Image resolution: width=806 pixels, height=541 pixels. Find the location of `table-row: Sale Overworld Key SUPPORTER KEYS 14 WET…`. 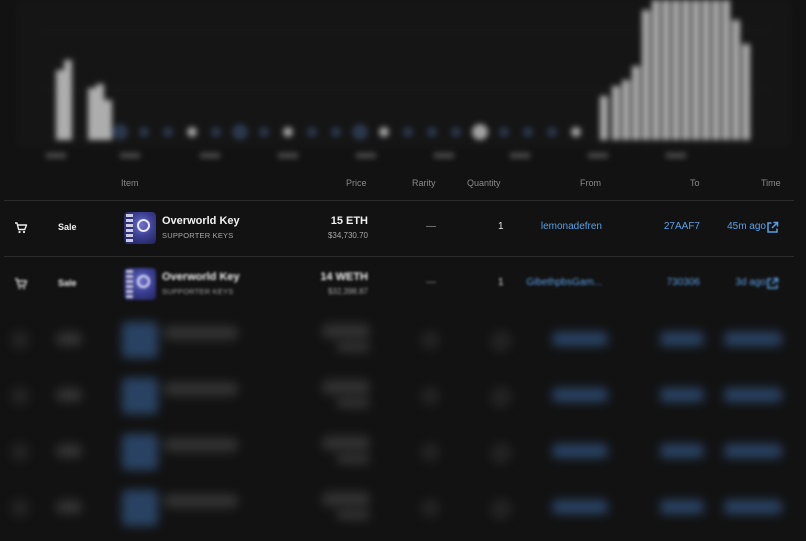

table-row: Sale Overworld Key SUPPORTER KEYS 14 WET… is located at coordinates (403, 284).